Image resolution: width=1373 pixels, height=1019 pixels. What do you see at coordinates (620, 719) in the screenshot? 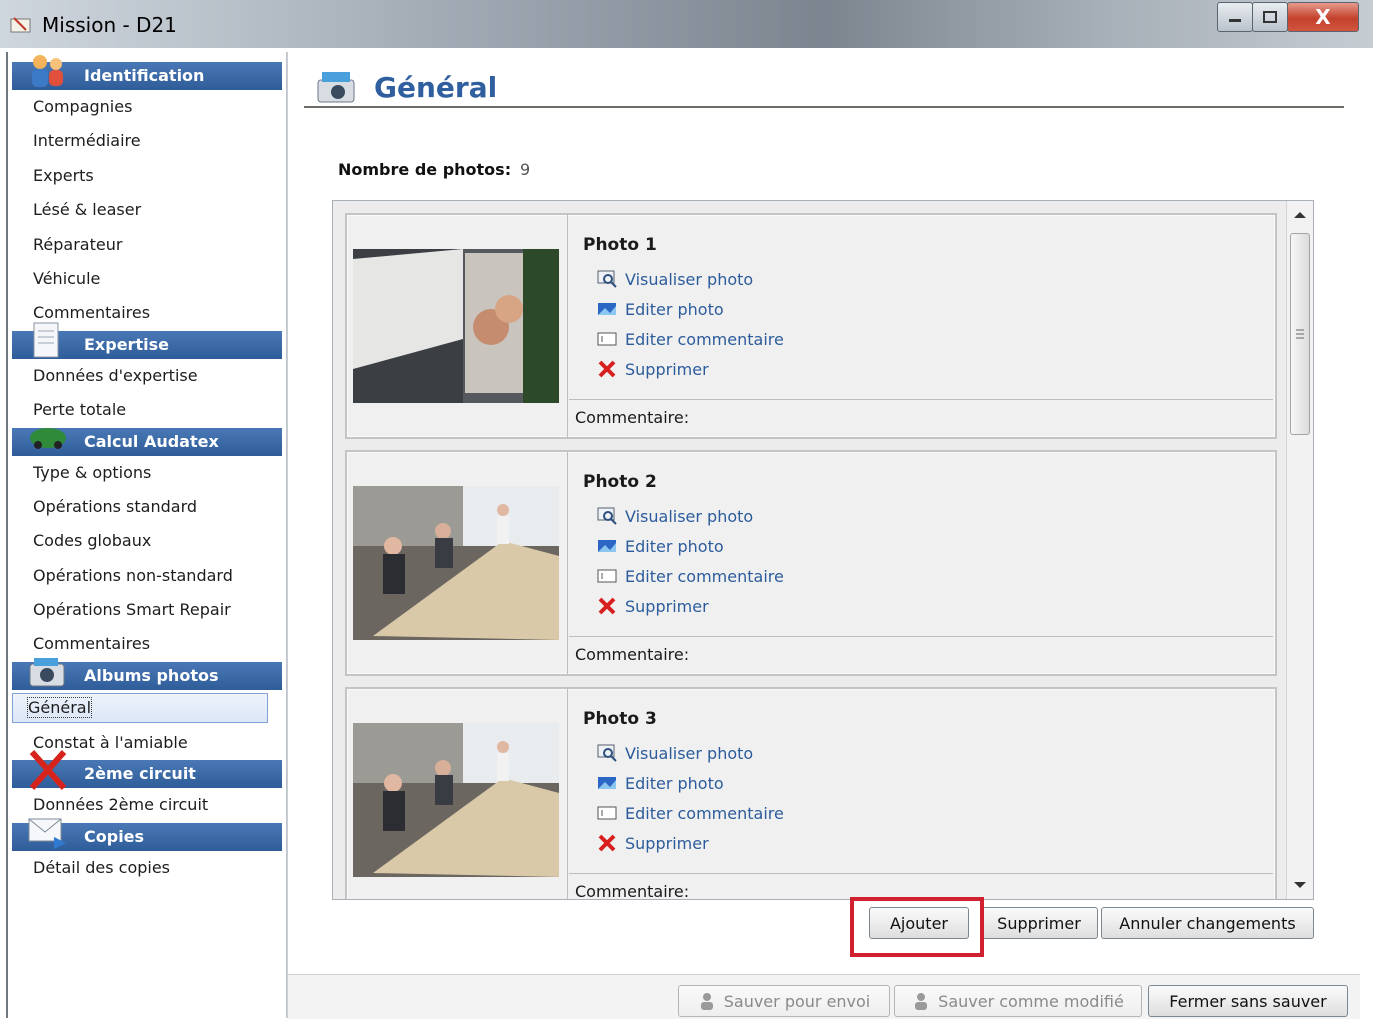
I see `photo-title: Photo 3` at bounding box center [620, 719].